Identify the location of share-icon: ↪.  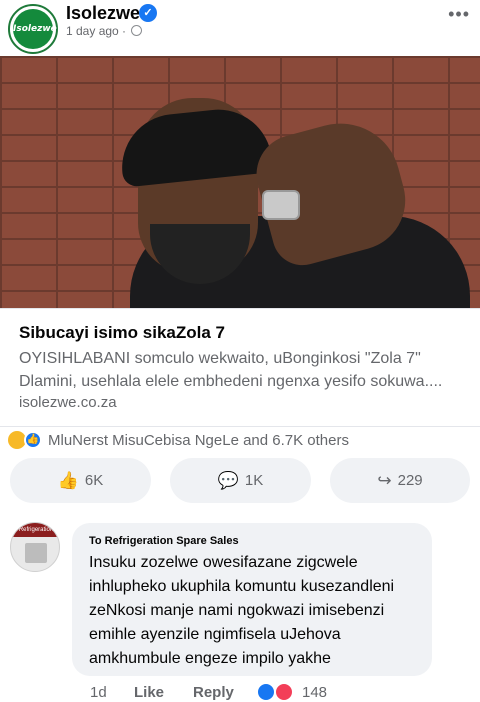
(384, 480).